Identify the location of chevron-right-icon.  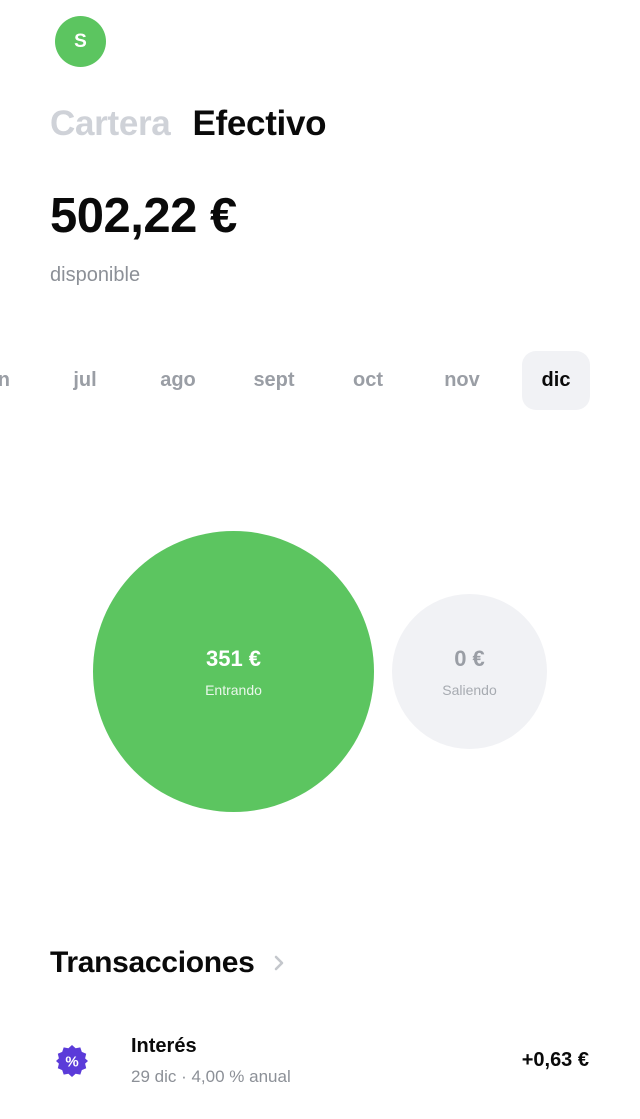
(279, 963).